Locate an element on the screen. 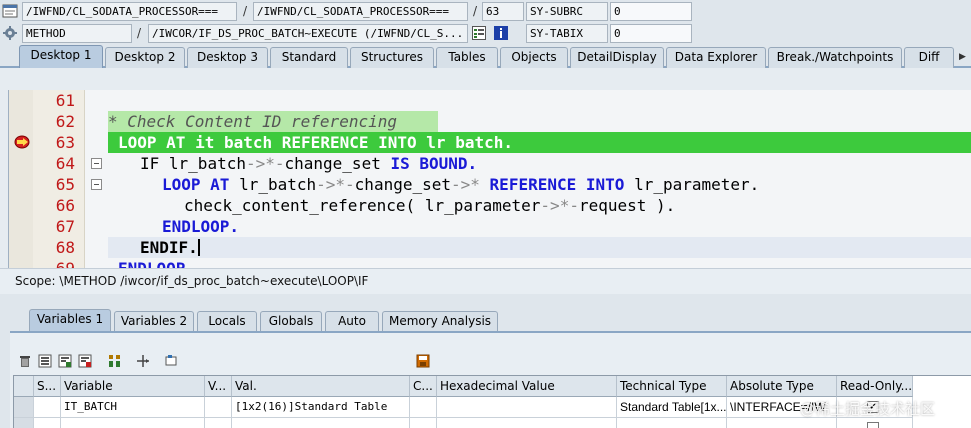 The height and width of the screenshot is (428, 971). tab-auto: Auto is located at coordinates (352, 321).